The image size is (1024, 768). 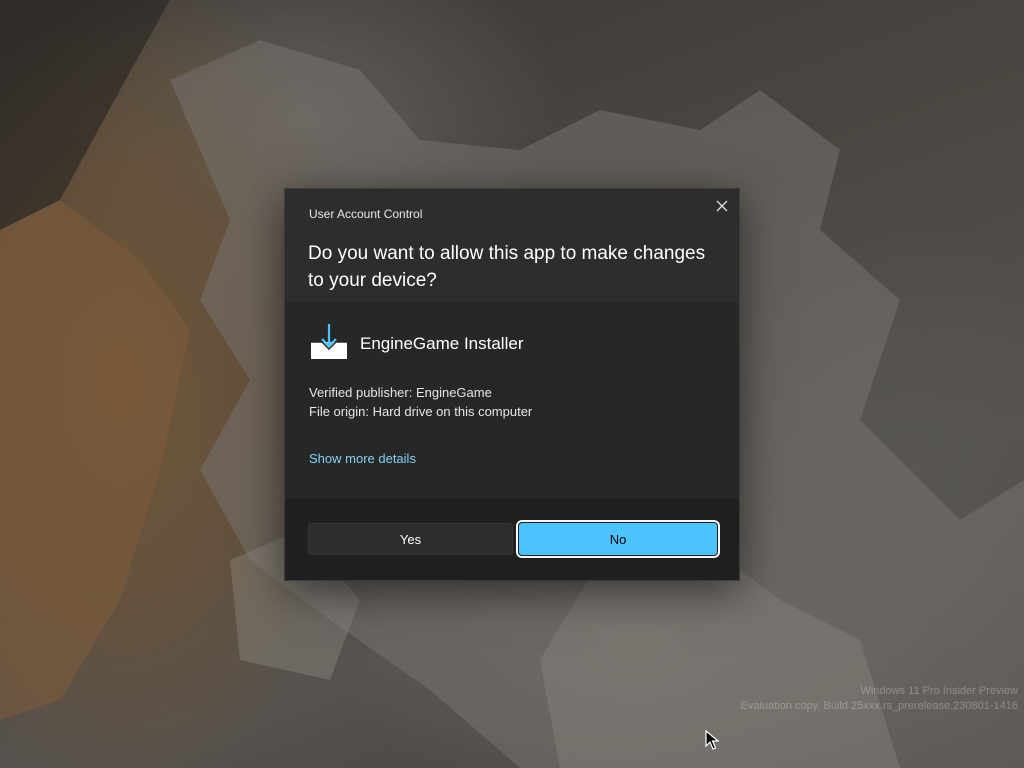 I want to click on yes-button: Yes, so click(x=410, y=539).